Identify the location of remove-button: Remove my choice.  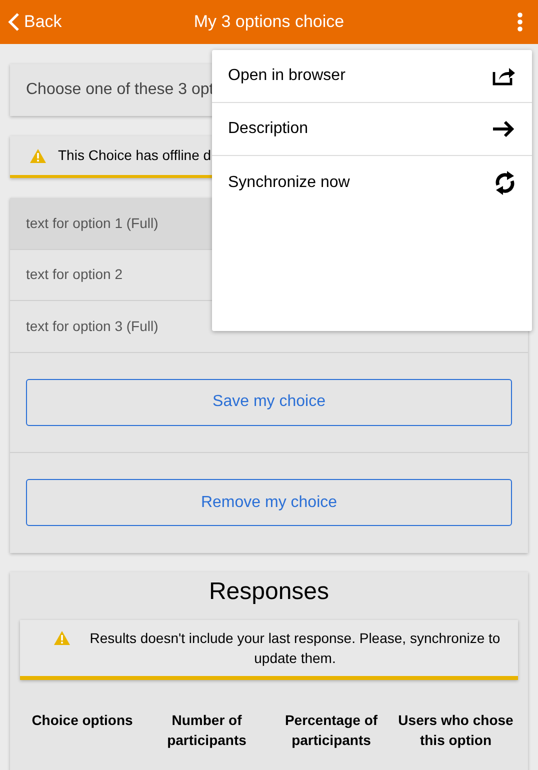
(269, 502).